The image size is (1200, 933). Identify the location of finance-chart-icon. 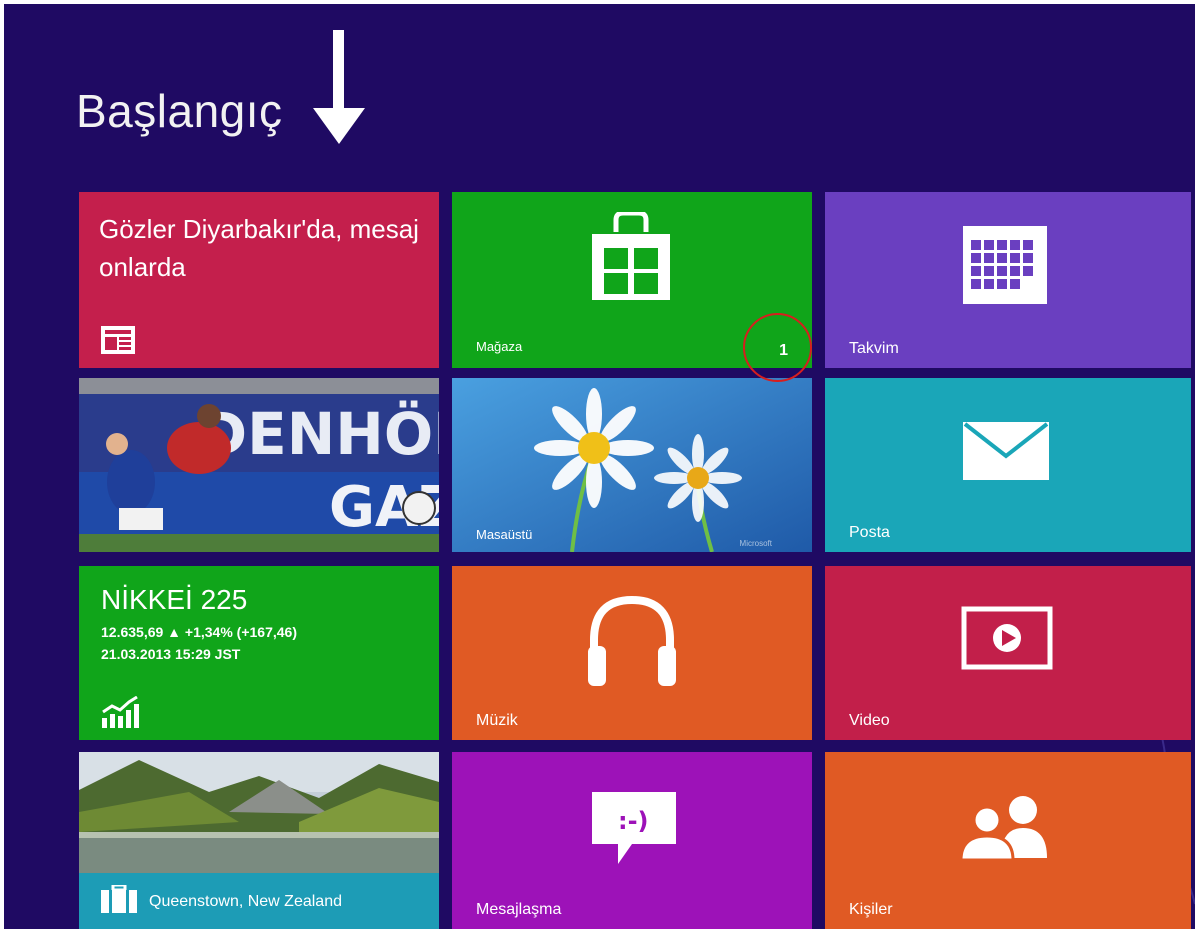
(120, 712).